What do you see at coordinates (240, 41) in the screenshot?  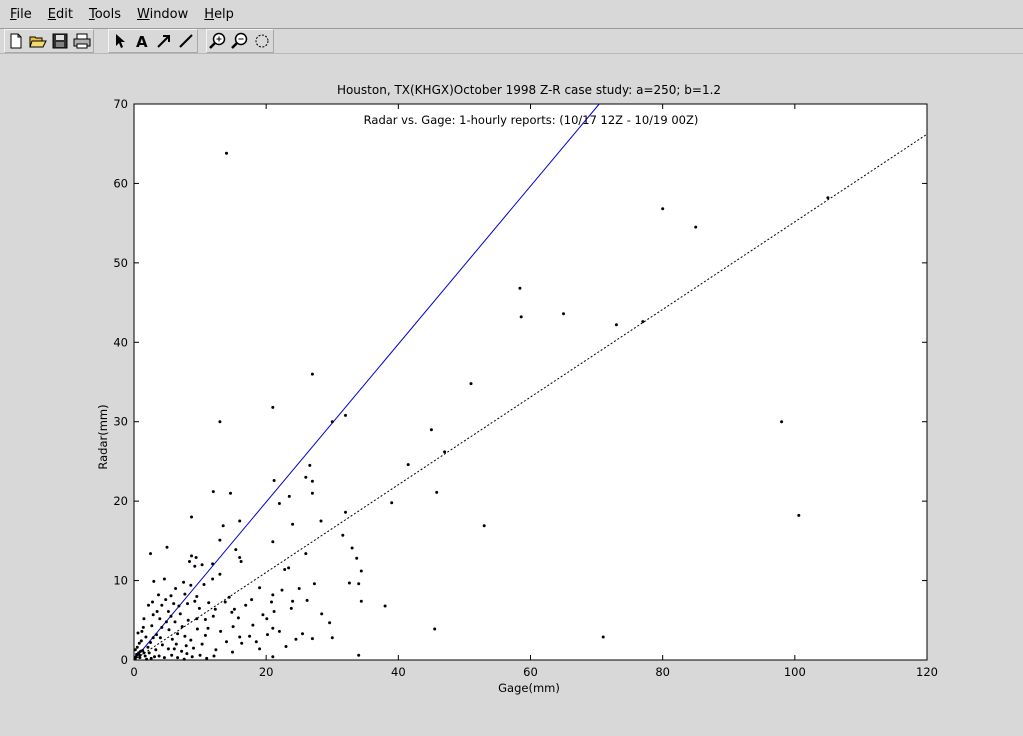 I see `zoom-out-icon` at bounding box center [240, 41].